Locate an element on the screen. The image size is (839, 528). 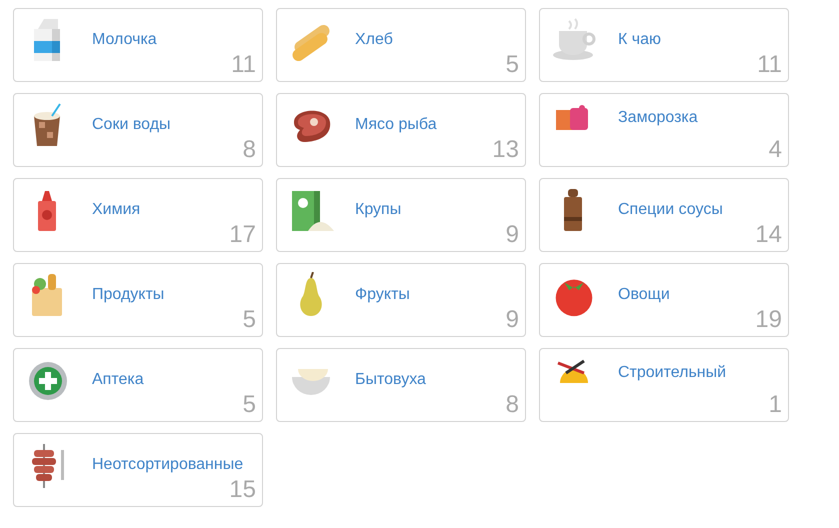
category-card: Заморозка 4 is located at coordinates (664, 130).